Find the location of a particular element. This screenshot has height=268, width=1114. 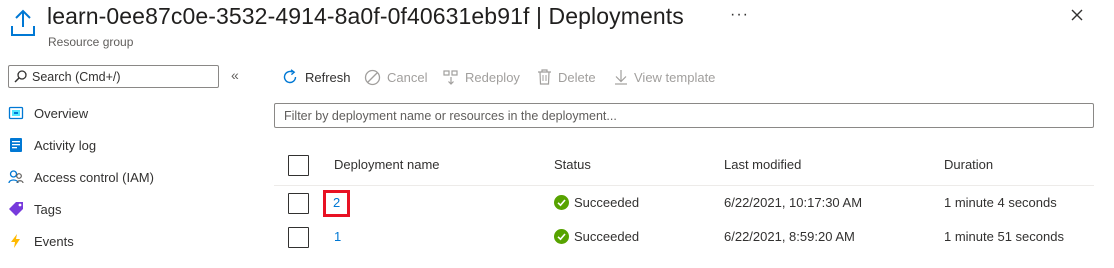

duration-cell: 1 minute 4 seconds is located at coordinates (1000, 202).